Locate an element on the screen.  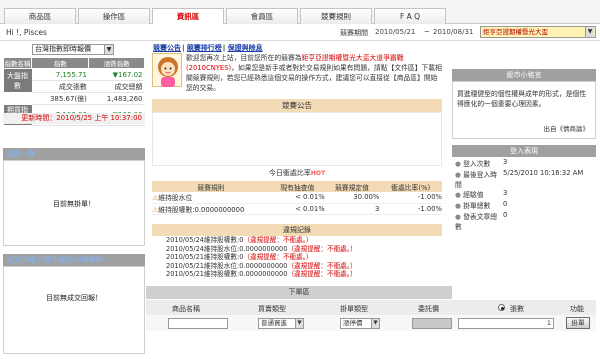
tip-source-link: 出自《情商論》 is located at coordinates (567, 128).